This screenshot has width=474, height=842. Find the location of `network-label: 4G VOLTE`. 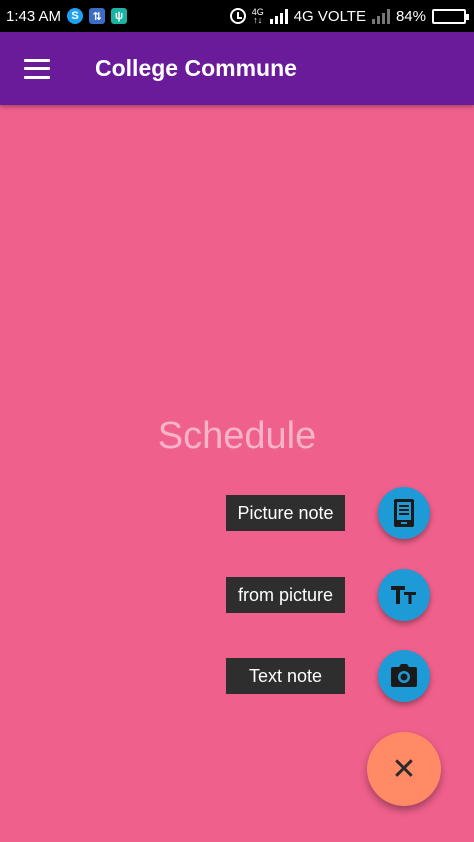

network-label: 4G VOLTE is located at coordinates (329, 16).